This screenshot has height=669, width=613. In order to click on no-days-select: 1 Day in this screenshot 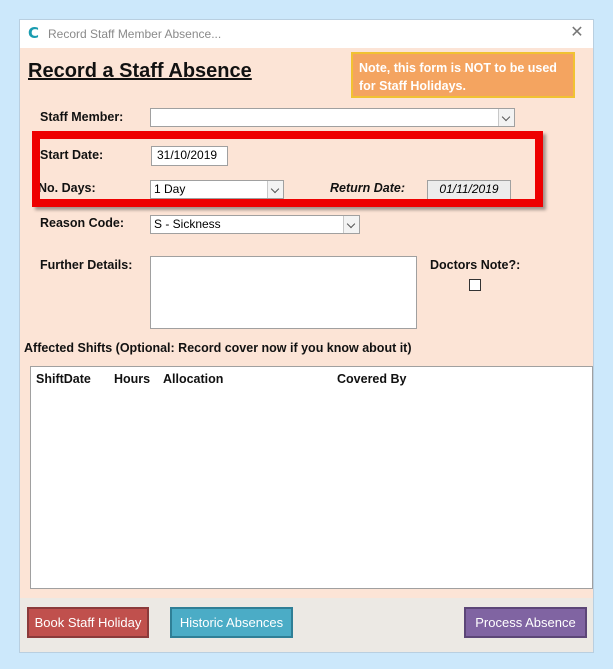, I will do `click(217, 189)`.